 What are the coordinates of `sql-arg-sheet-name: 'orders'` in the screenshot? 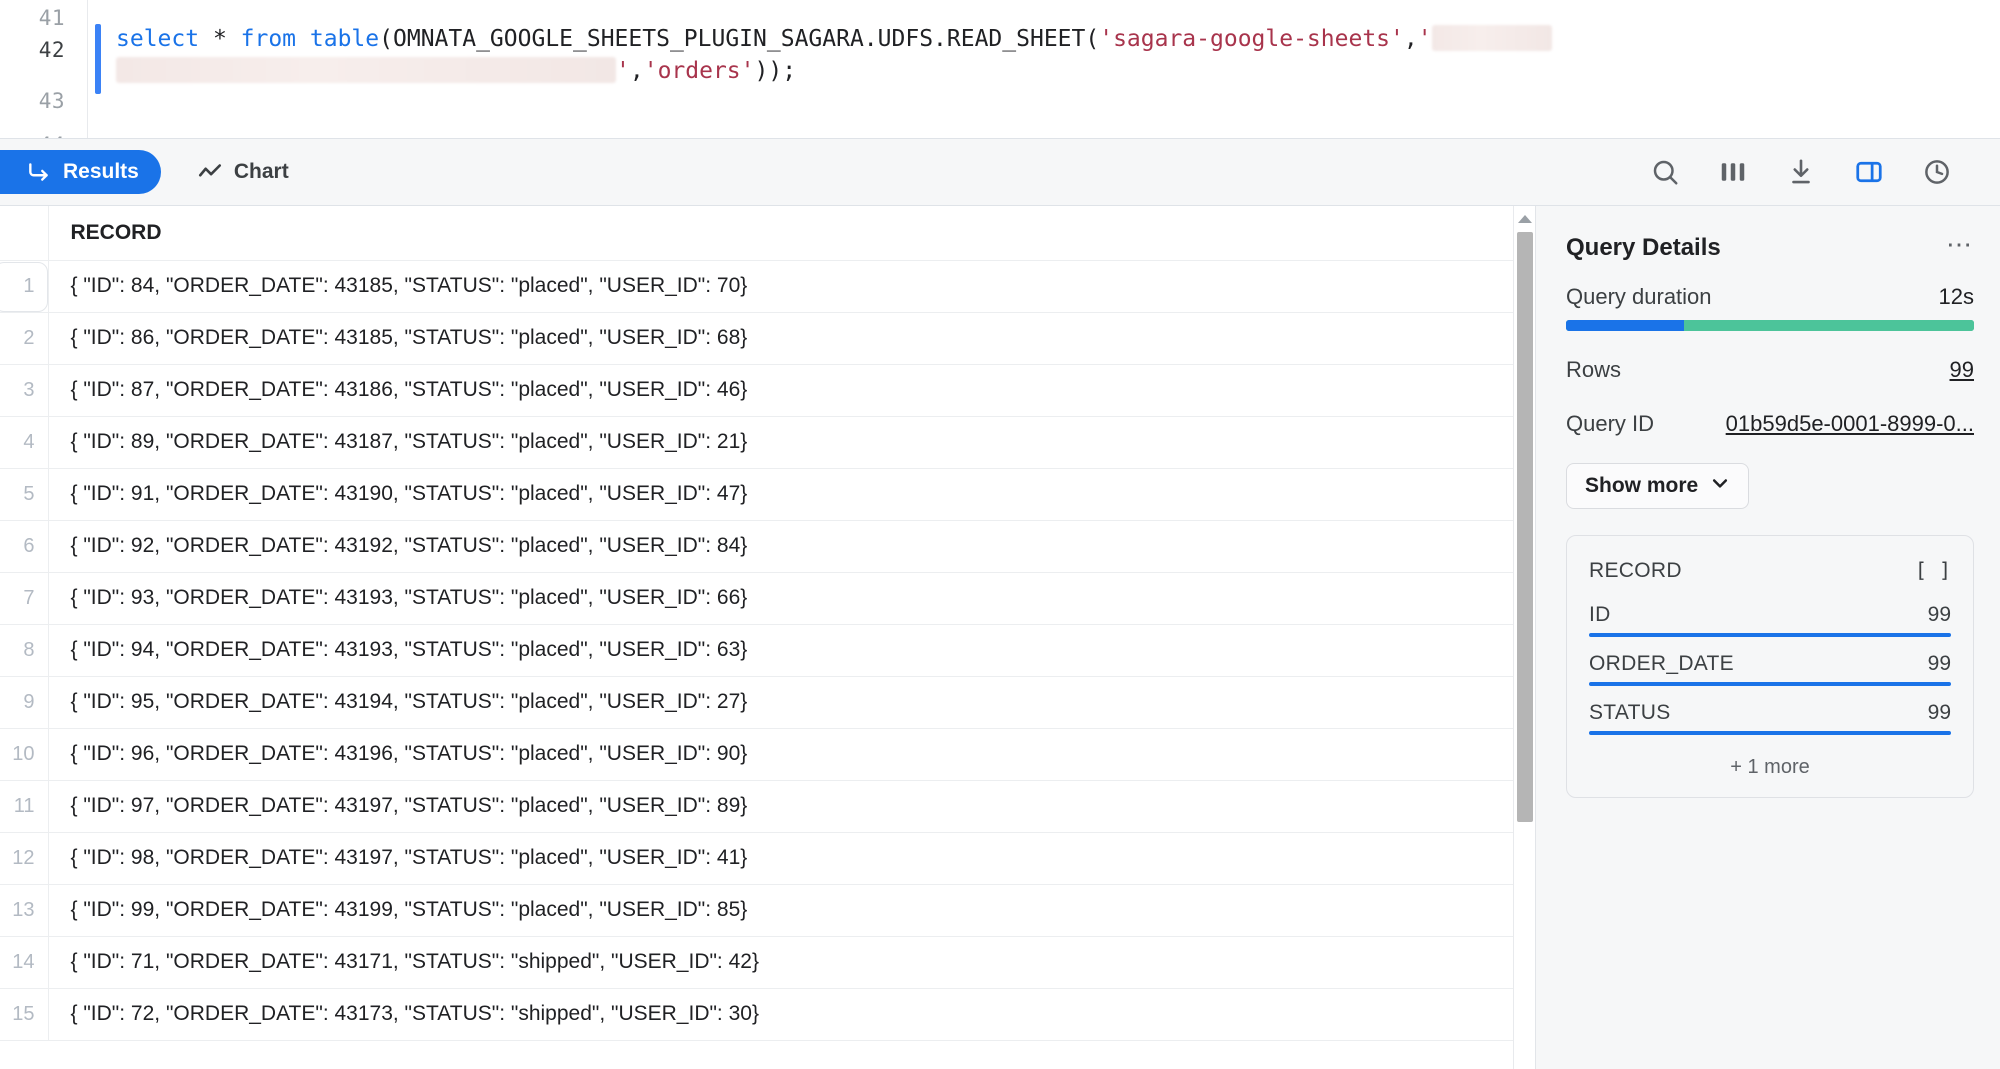 It's located at (699, 71).